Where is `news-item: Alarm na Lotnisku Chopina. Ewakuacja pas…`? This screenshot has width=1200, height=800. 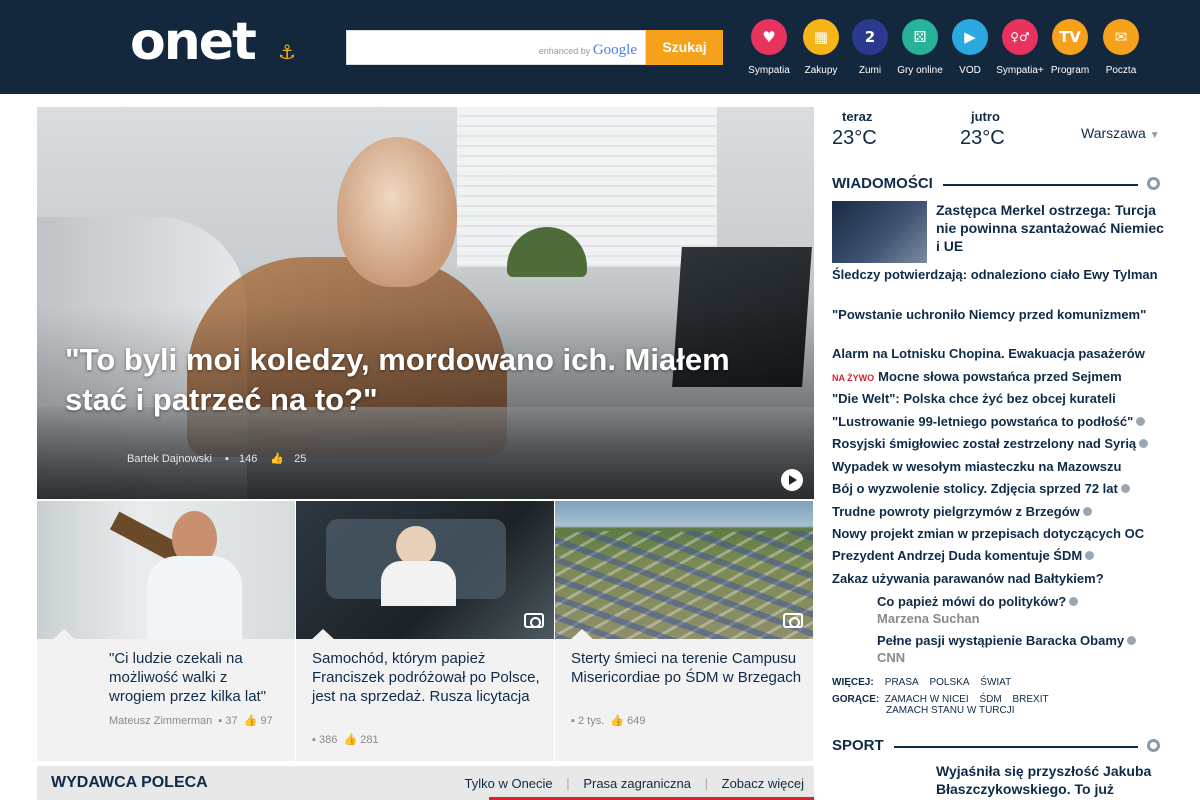
news-item: Alarm na Lotnisku Chopina. Ewakuacja pas… is located at coordinates (1000, 353).